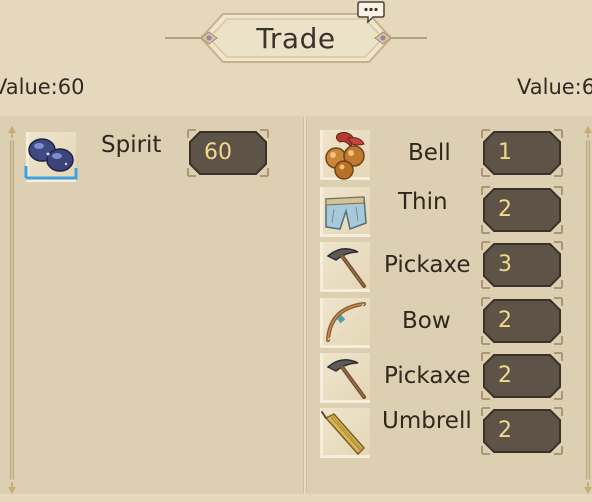 The image size is (592, 502). Describe the element at coordinates (505, 152) in the screenshot. I see `item-count: 1` at that location.